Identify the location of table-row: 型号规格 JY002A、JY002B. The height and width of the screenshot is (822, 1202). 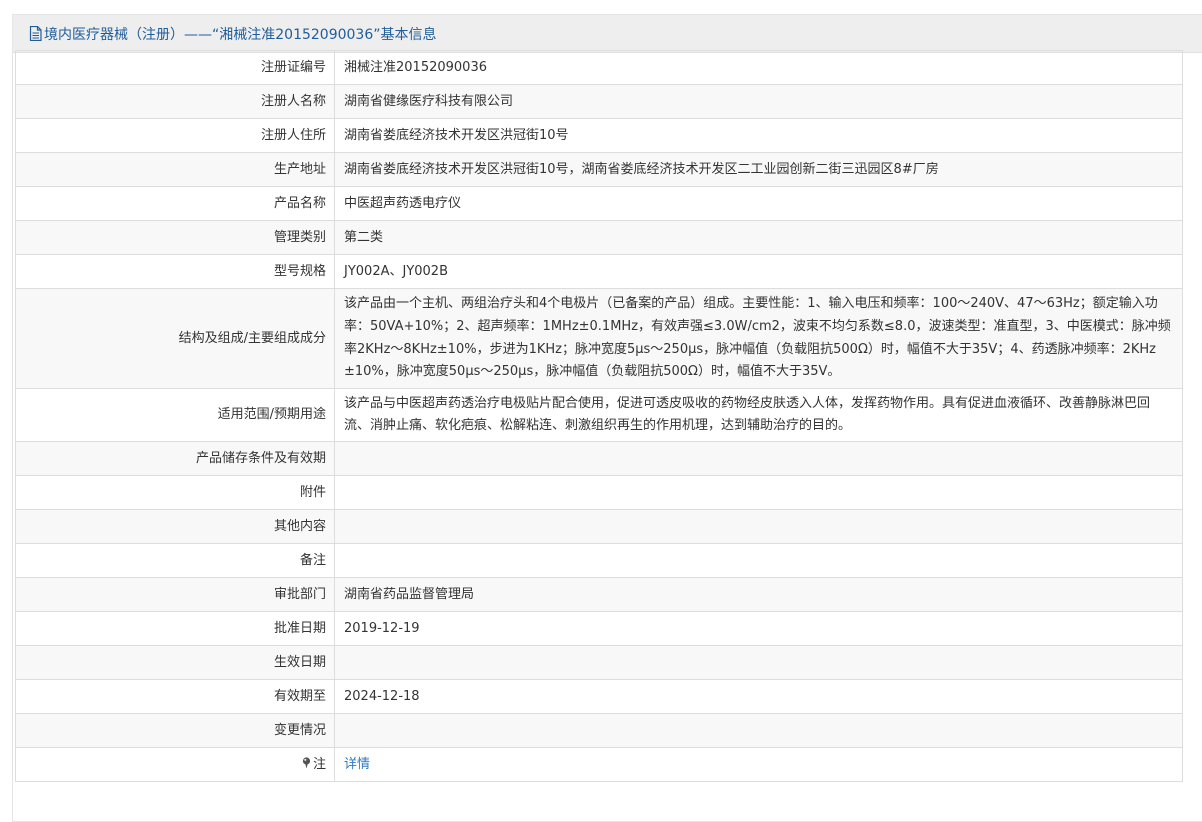
(599, 271).